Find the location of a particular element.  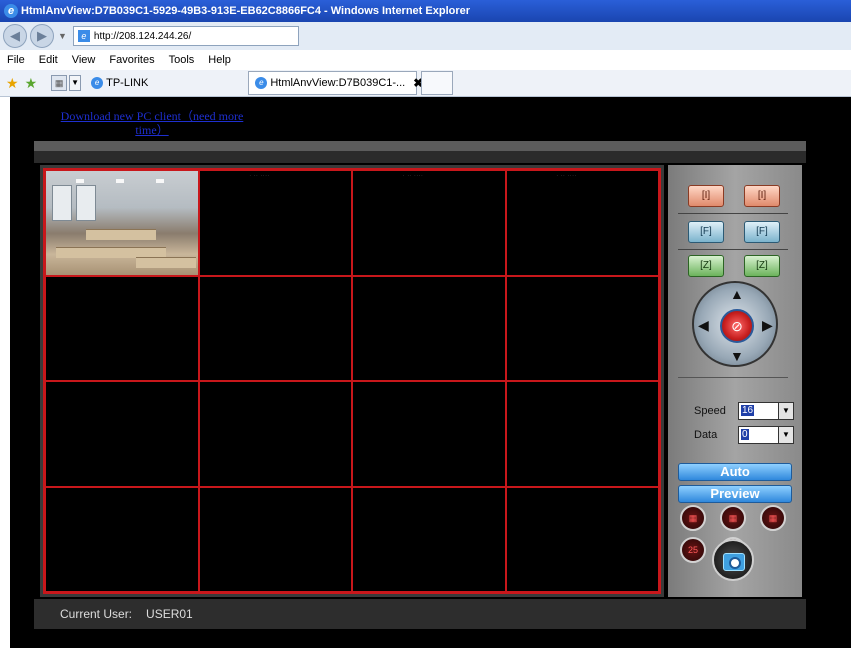

pan-down-icon: ▼ is located at coordinates (737, 356).